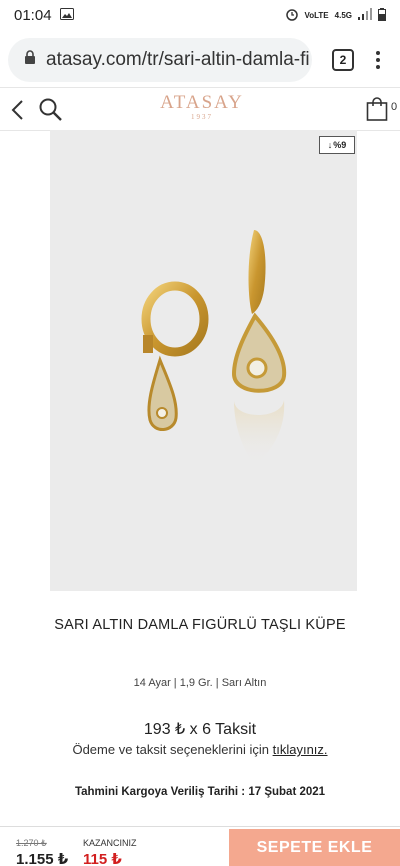 The width and height of the screenshot is (400, 866). What do you see at coordinates (42, 858) in the screenshot?
I see `current-price: 1.155 ₺` at bounding box center [42, 858].